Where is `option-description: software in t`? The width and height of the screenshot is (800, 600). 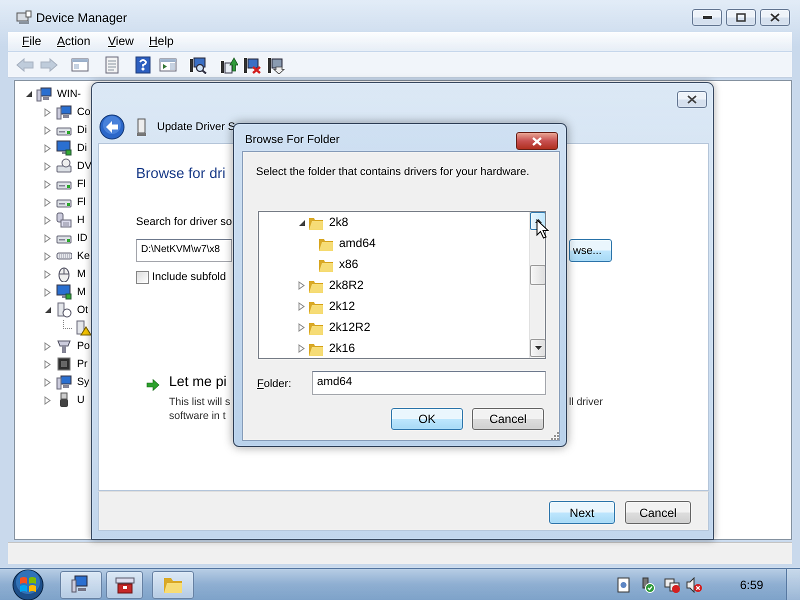
option-description: software in t is located at coordinates (197, 416).